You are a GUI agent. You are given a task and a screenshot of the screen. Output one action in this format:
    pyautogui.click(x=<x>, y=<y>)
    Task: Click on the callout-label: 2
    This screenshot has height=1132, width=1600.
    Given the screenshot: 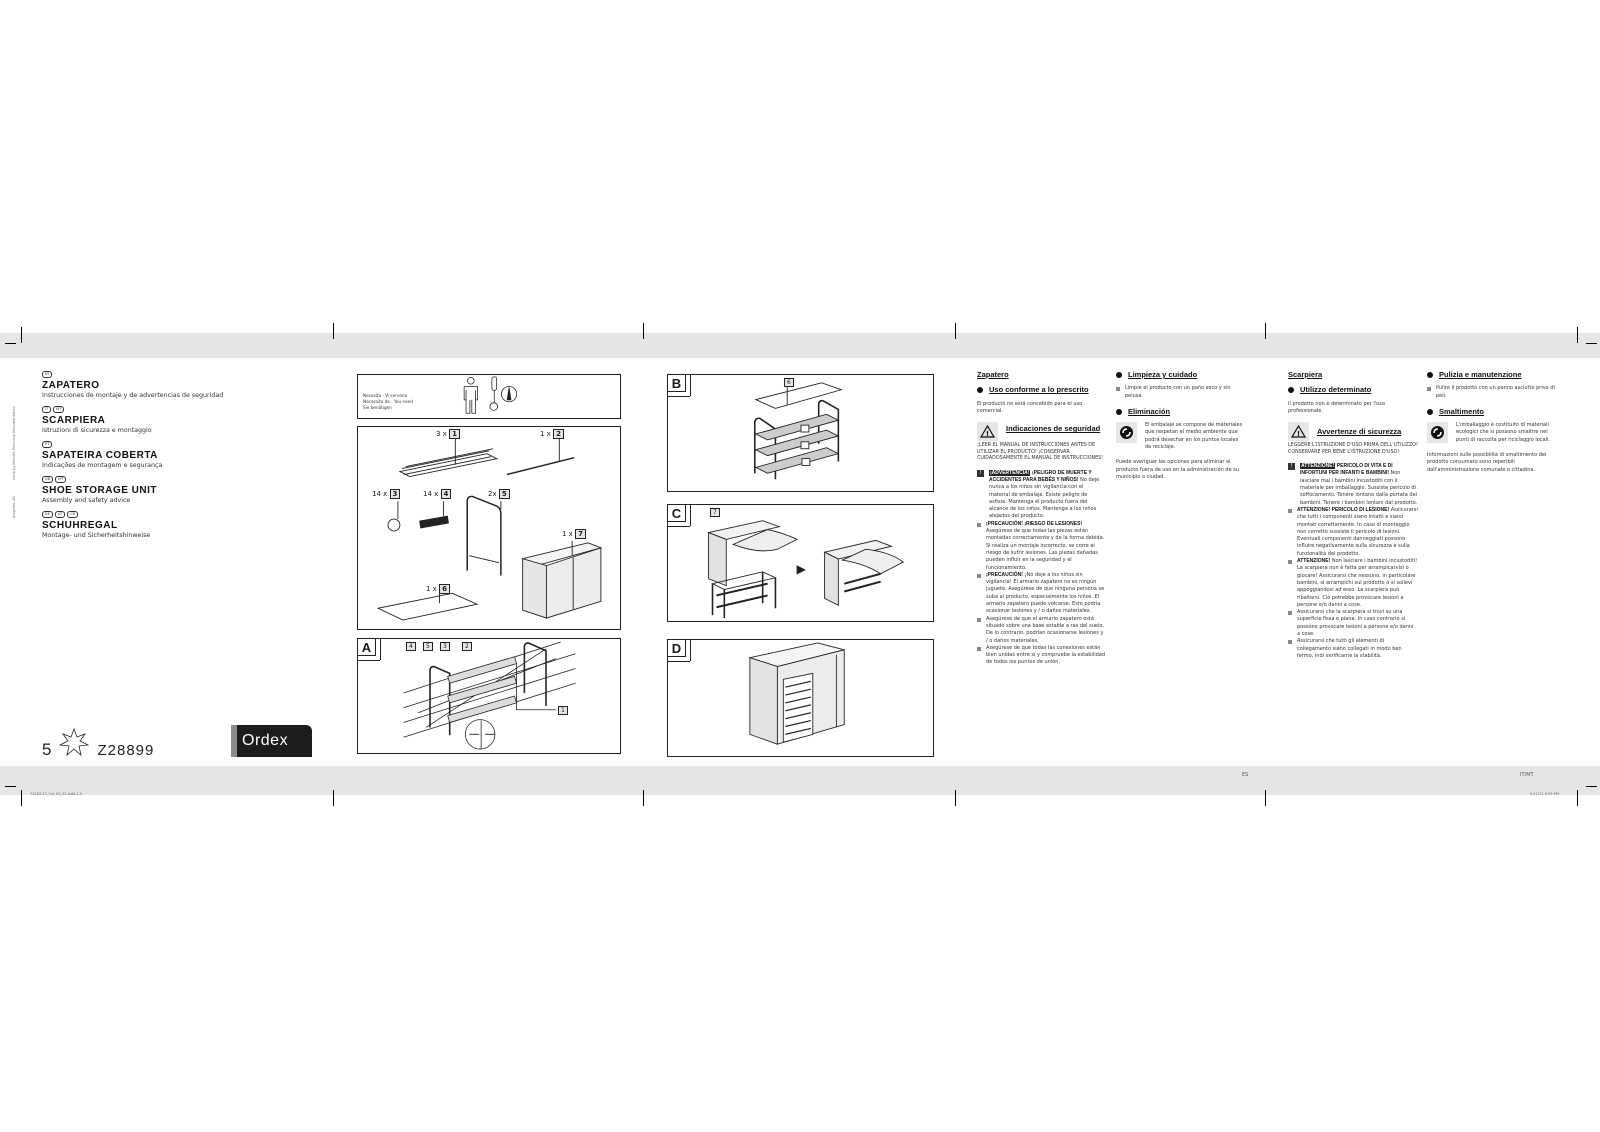 What is the action you would take?
    pyautogui.click(x=467, y=646)
    